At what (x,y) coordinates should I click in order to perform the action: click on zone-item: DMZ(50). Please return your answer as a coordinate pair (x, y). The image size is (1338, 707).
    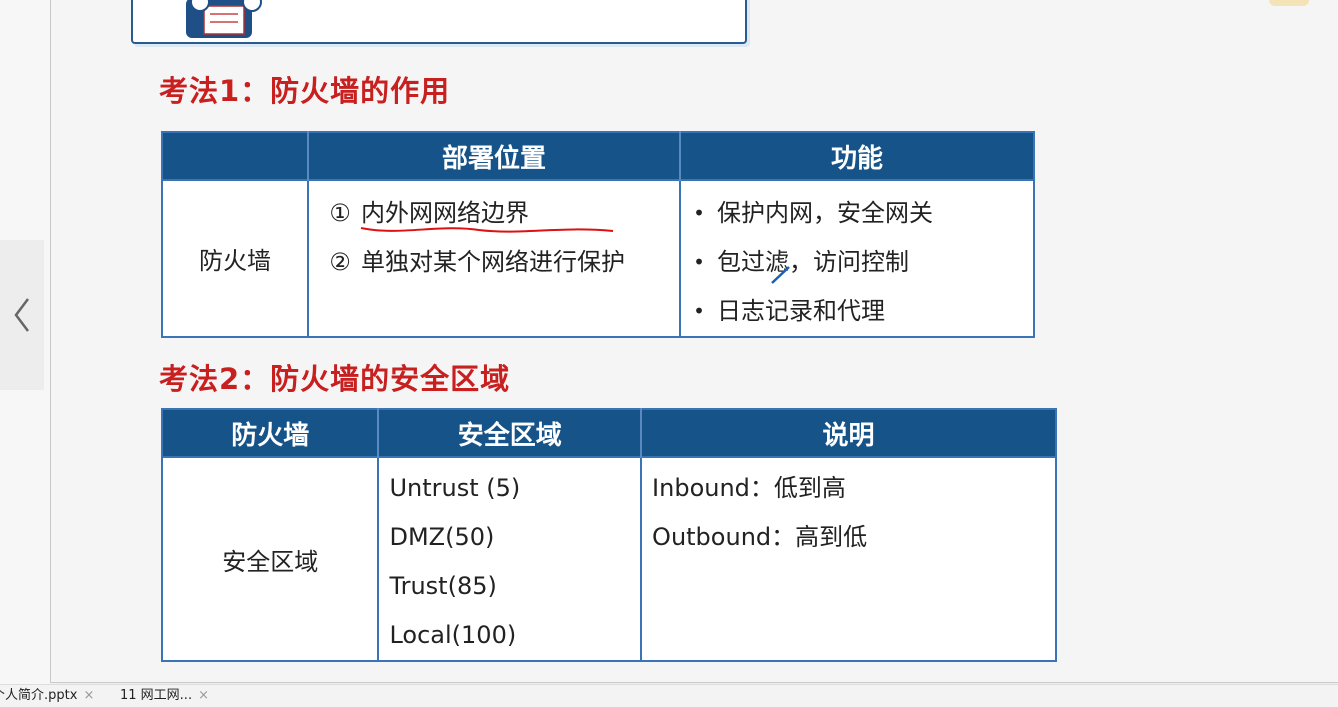
    Looking at the image, I should click on (442, 537).